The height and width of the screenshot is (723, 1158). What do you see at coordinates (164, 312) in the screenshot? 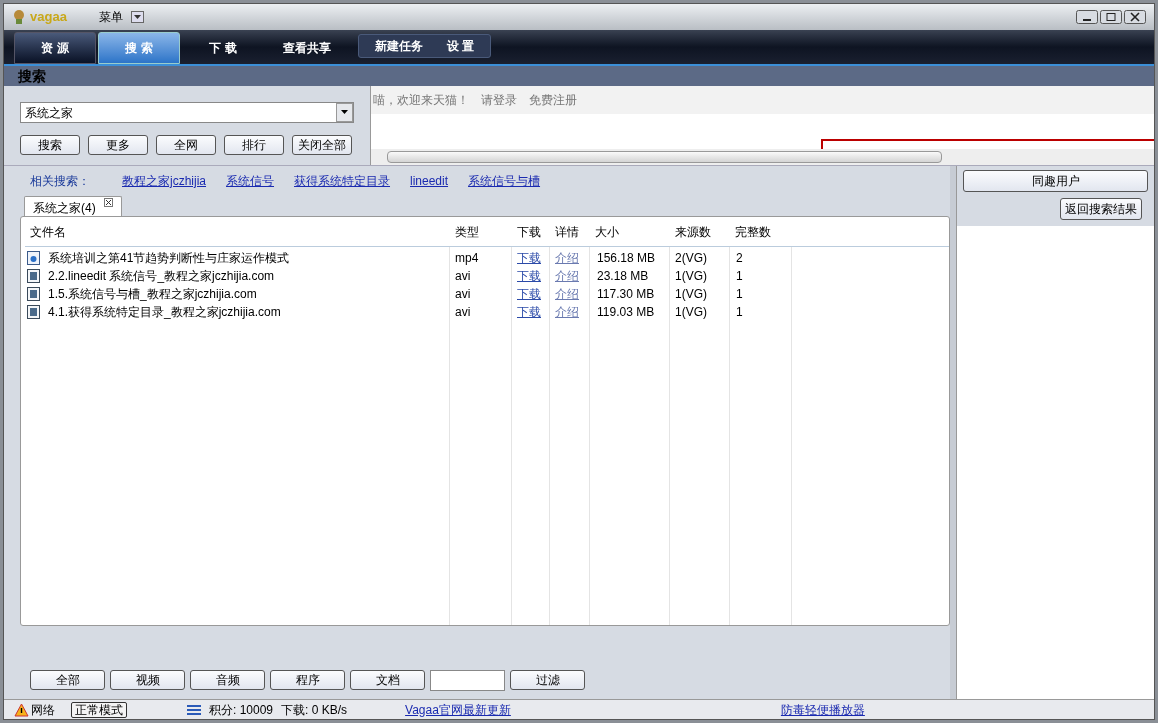
I see `file-name-cell-text: 4.1.获得系统特定目录_教程之家jczhijia.com` at bounding box center [164, 312].